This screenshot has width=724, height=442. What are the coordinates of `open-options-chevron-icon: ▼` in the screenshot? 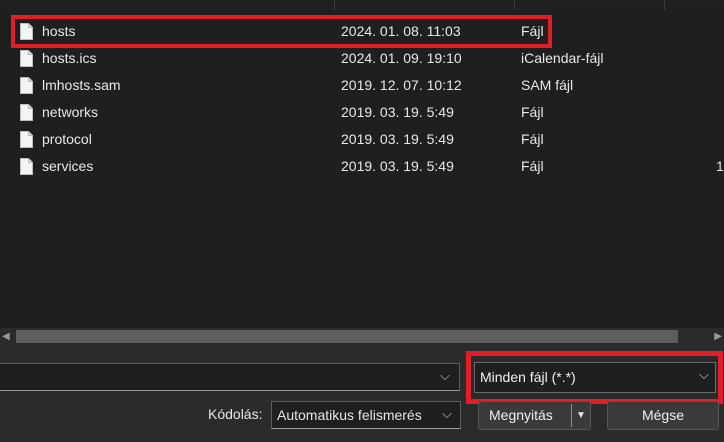 It's located at (581, 415).